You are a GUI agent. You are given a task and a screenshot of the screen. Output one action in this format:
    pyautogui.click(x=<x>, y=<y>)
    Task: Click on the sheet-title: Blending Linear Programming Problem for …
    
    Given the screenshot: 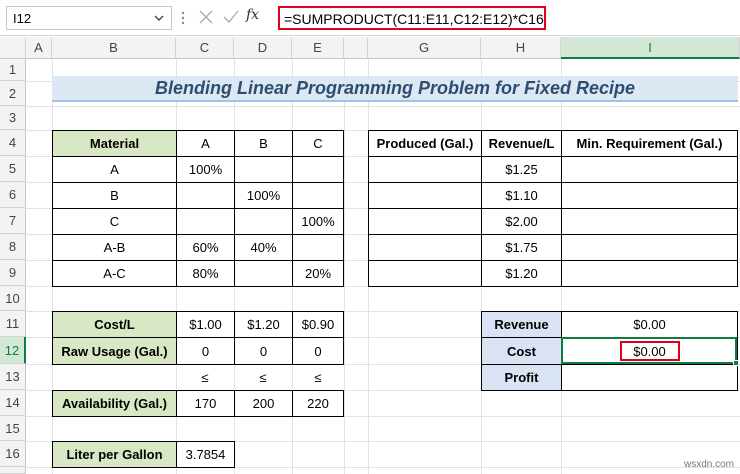 What is the action you would take?
    pyautogui.click(x=395, y=89)
    